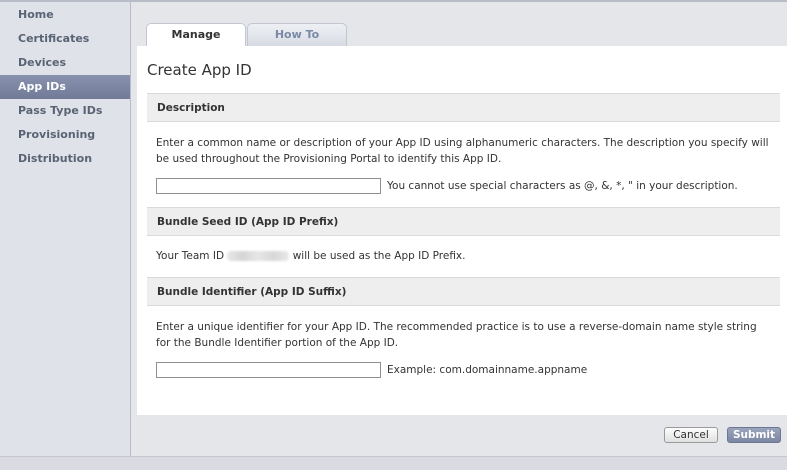  Describe the element at coordinates (65, 87) in the screenshot. I see `sidebar-item-app-ids: App IDs` at that location.